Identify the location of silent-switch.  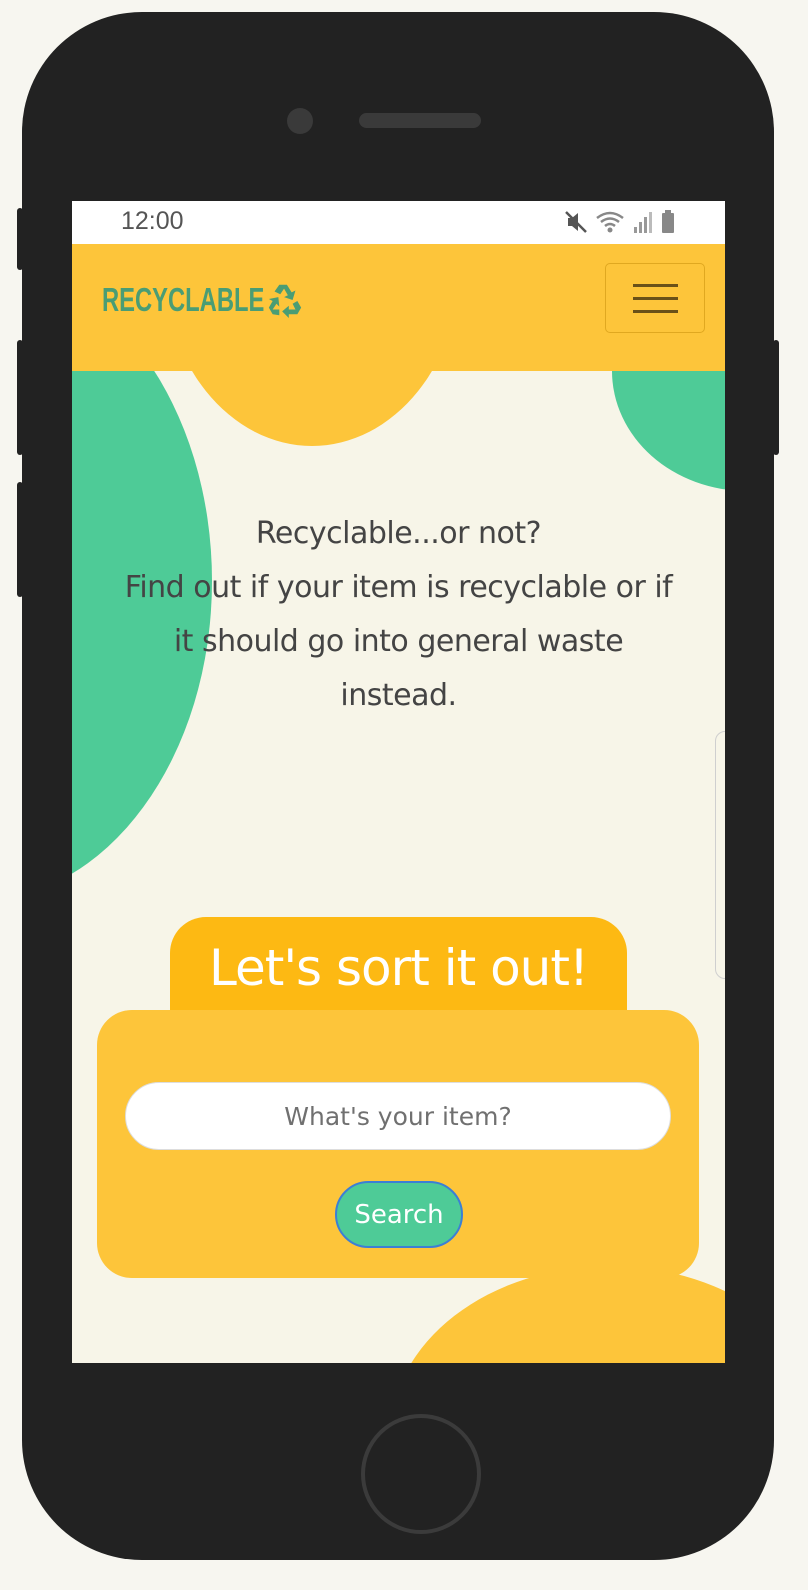
(20, 239).